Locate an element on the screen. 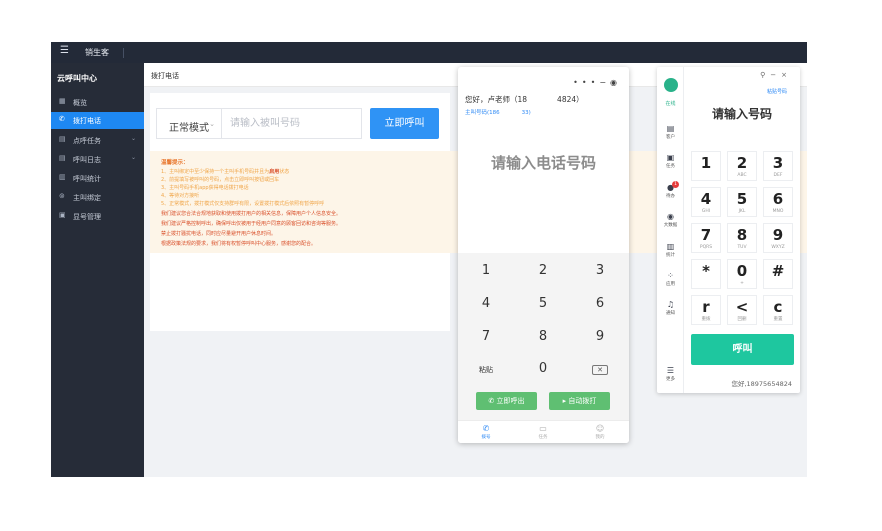 This screenshot has height=531, width=882. nav-tasks: ▣ 任务 is located at coordinates (670, 161).